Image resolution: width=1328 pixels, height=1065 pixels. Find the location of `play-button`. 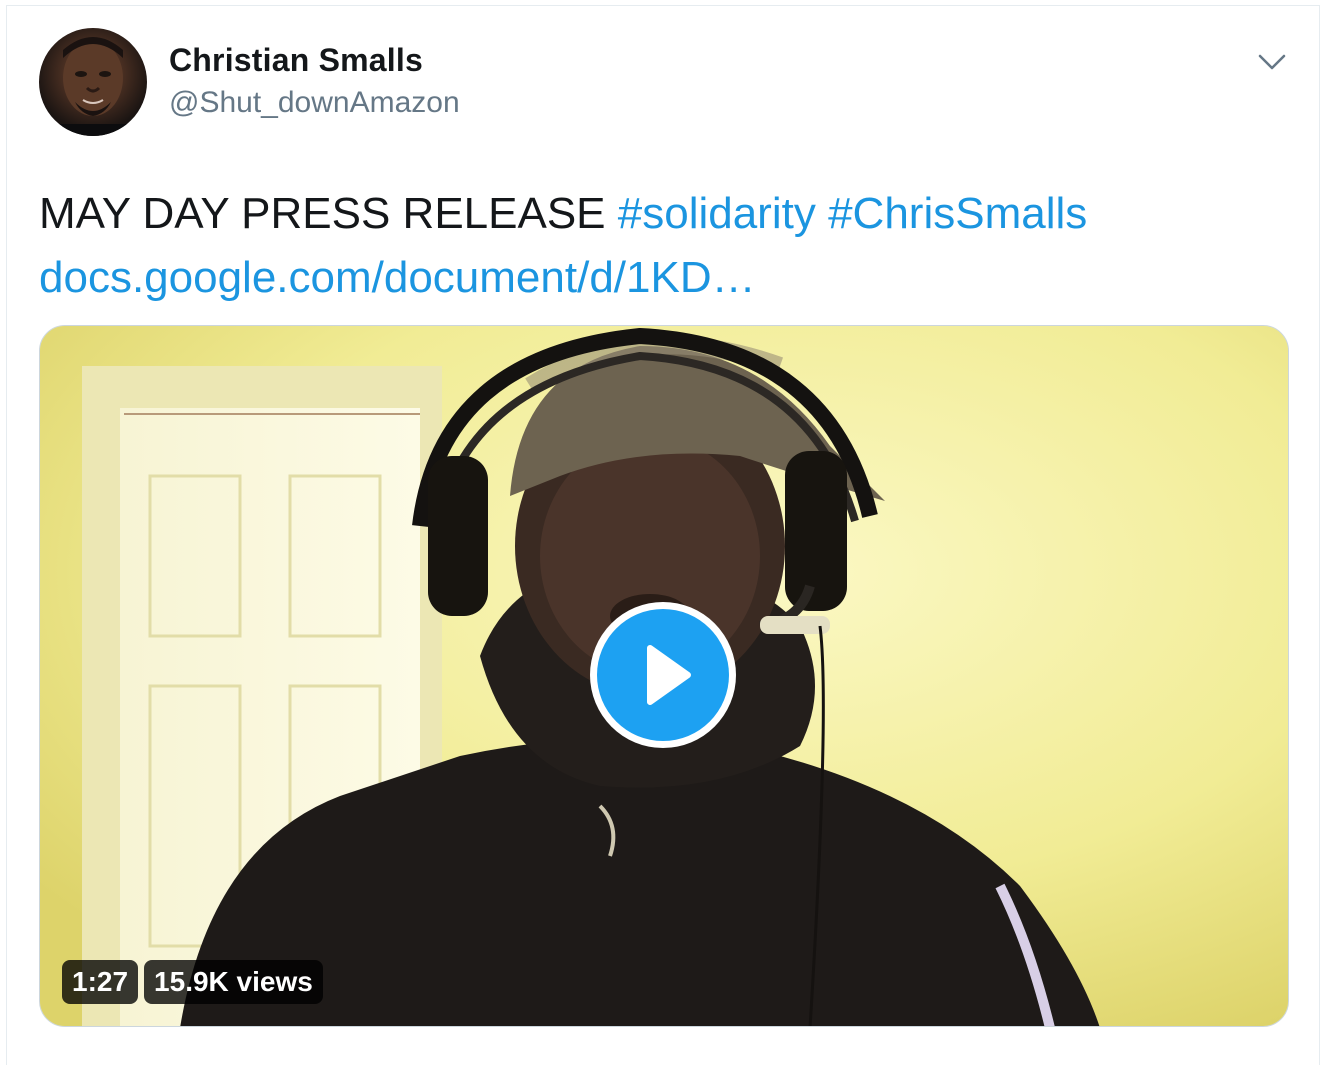

play-button is located at coordinates (663, 675).